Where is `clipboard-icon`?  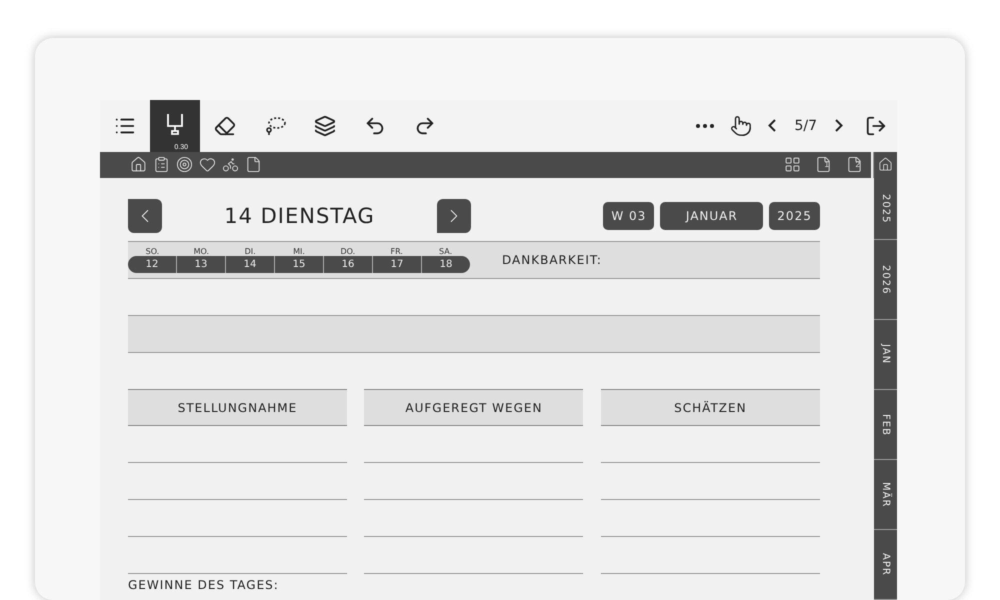
clipboard-icon is located at coordinates (161, 165).